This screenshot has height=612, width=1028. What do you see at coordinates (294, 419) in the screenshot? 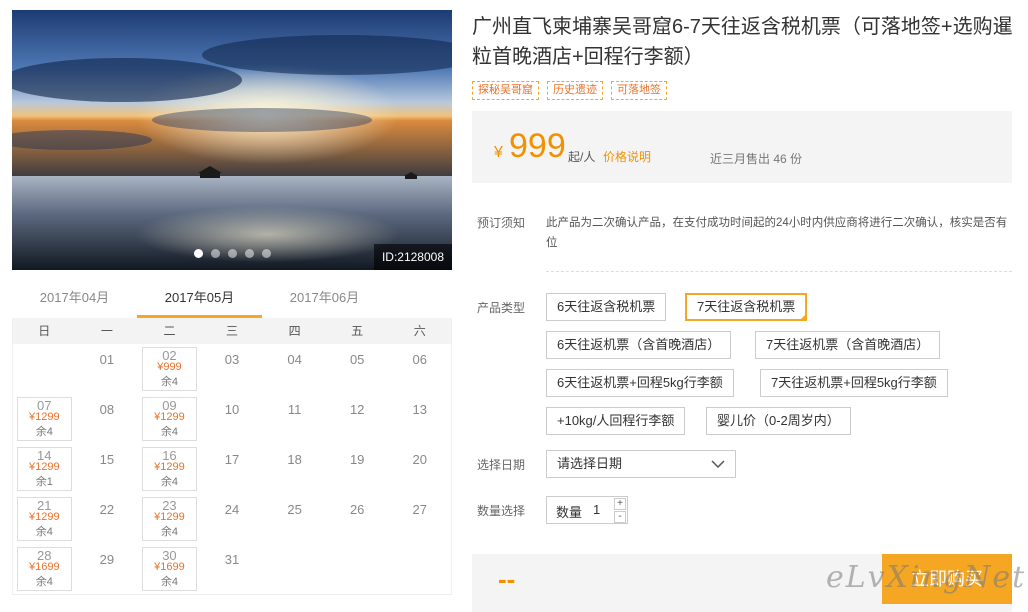
I see `calendar-day-cell: 11` at bounding box center [294, 419].